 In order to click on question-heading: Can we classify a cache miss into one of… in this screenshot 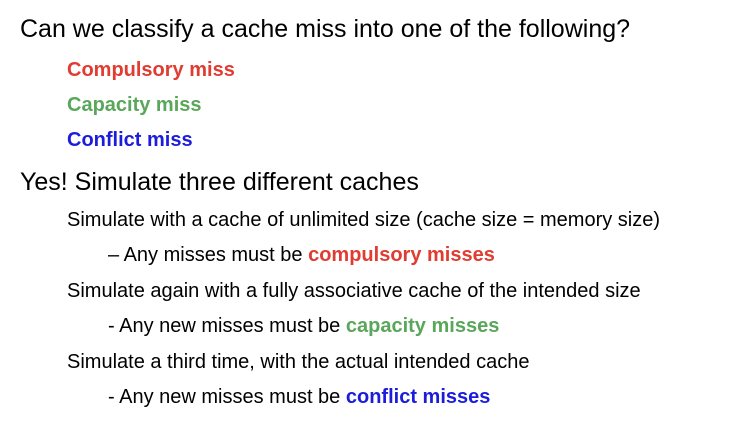, I will do `click(325, 29)`.